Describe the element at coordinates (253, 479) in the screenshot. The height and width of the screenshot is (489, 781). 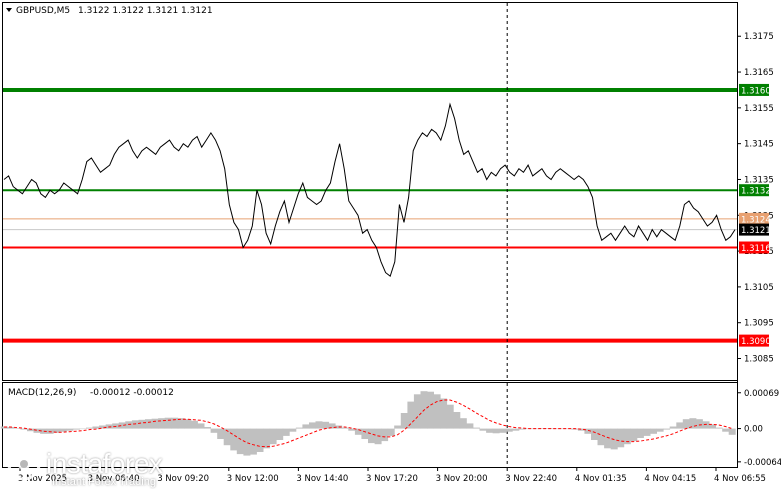
I see `time-tick-label: 3 Nov 12:00` at that location.